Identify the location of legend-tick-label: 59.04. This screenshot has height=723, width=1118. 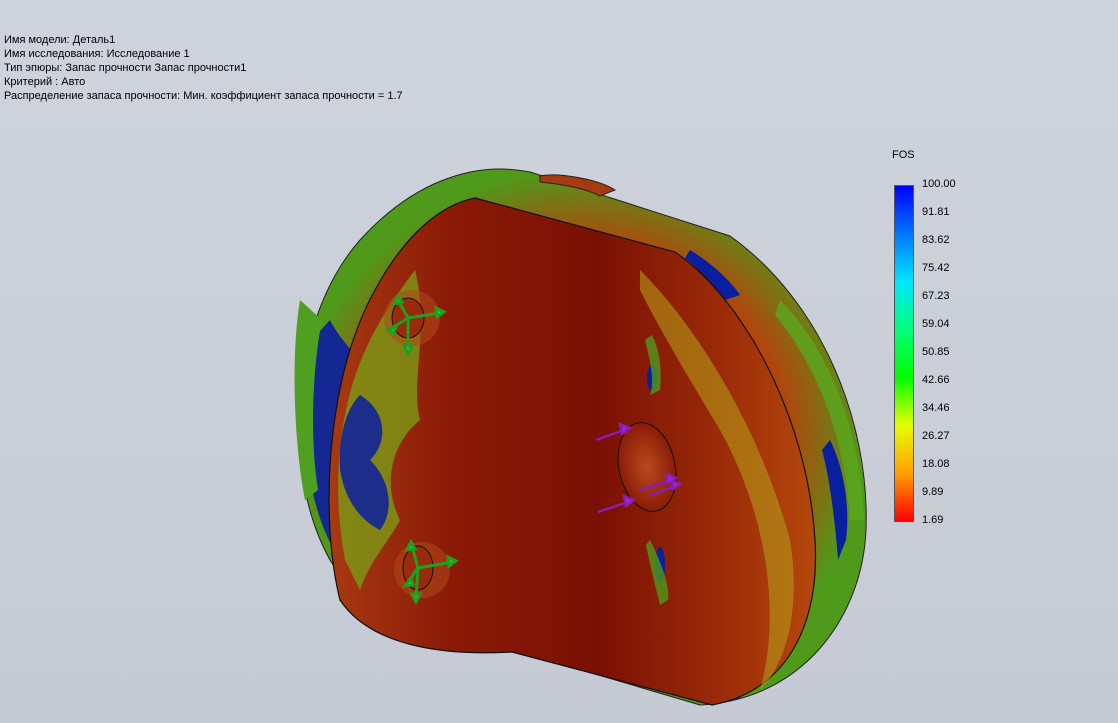
(936, 324).